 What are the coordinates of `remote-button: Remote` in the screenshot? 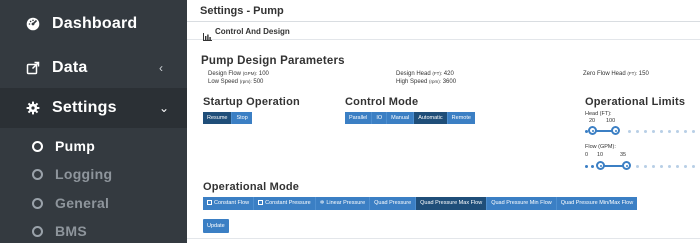 It's located at (461, 118).